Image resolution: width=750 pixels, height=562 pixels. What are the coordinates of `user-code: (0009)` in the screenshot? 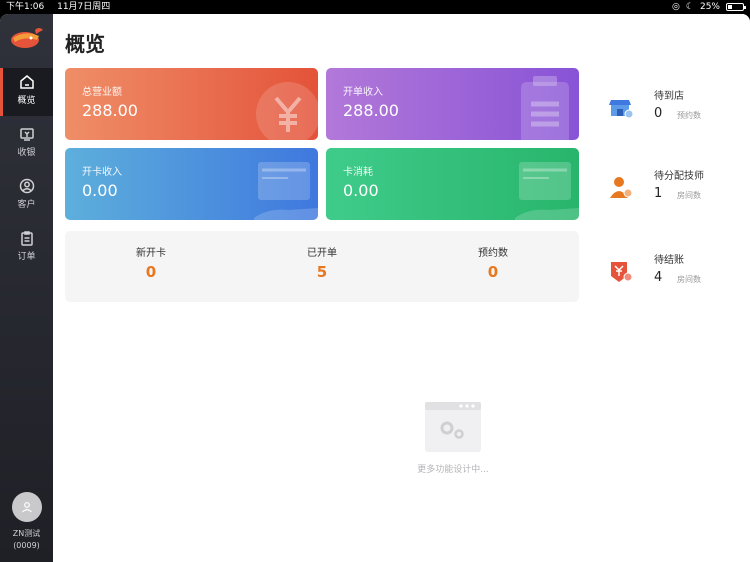 It's located at (26, 545).